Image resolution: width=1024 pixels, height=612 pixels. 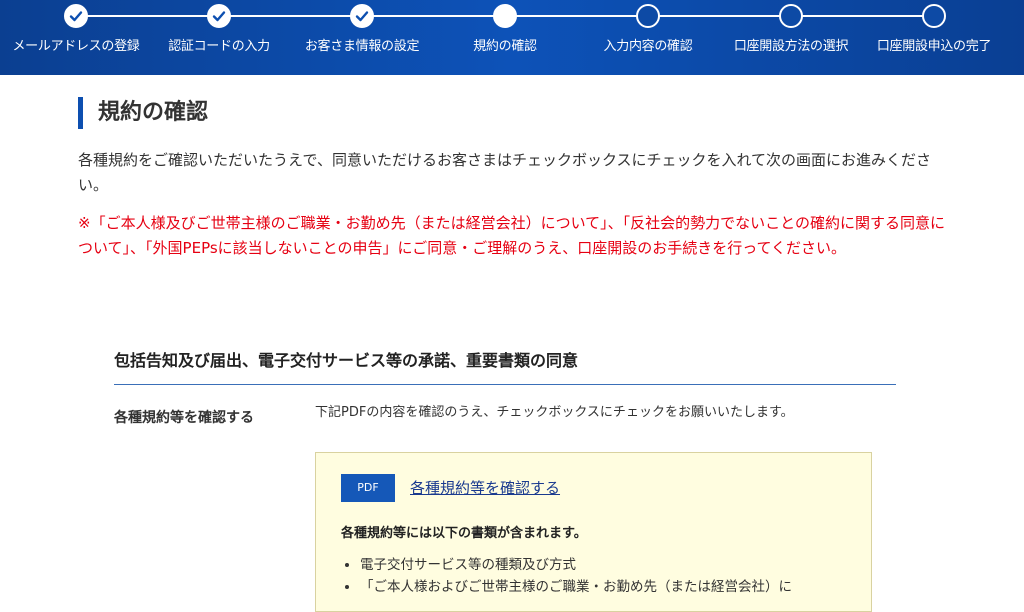 I want to click on row-description: 下記PDFの内容を確認のうえ、チェックボックスにチェックをお願いいたします。, so click(x=554, y=412).